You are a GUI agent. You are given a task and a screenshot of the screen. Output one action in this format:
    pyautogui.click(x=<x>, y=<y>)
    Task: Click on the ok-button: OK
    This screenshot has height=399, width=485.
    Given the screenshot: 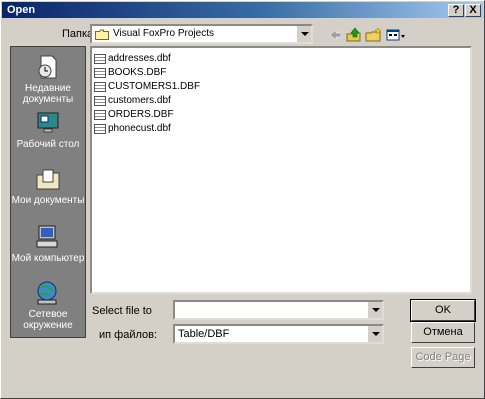 What is the action you would take?
    pyautogui.click(x=443, y=310)
    